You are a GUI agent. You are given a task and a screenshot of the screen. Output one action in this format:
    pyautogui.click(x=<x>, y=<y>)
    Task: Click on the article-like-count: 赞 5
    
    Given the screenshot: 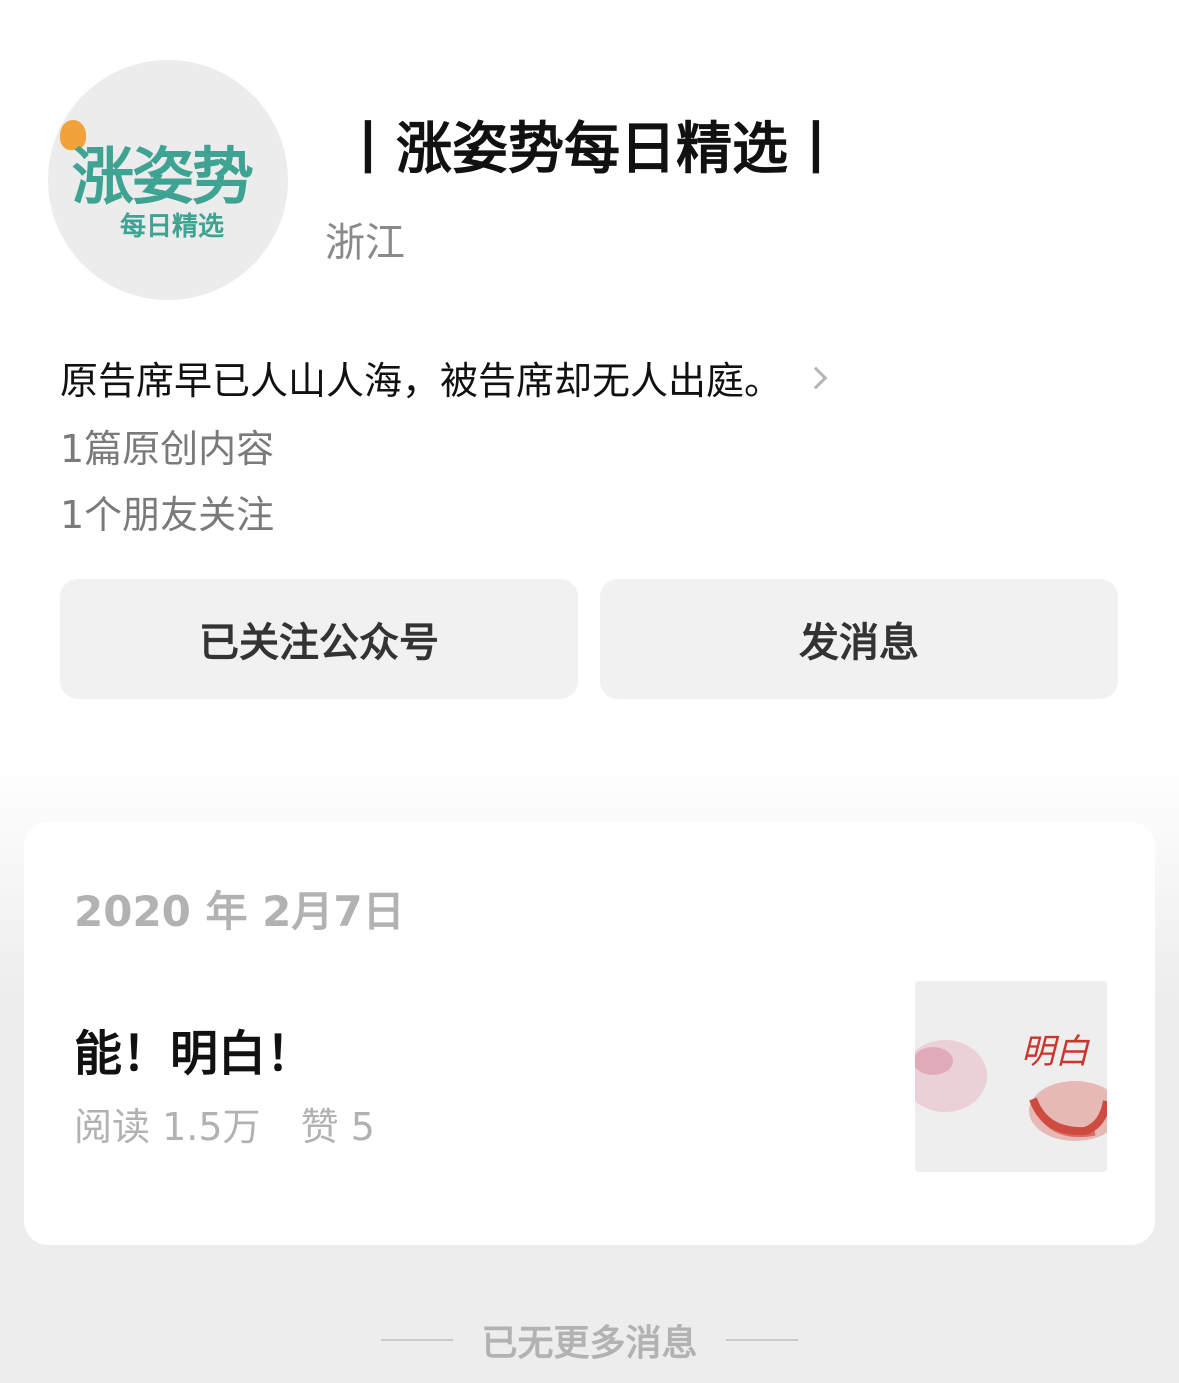 What is the action you would take?
    pyautogui.click(x=337, y=1127)
    